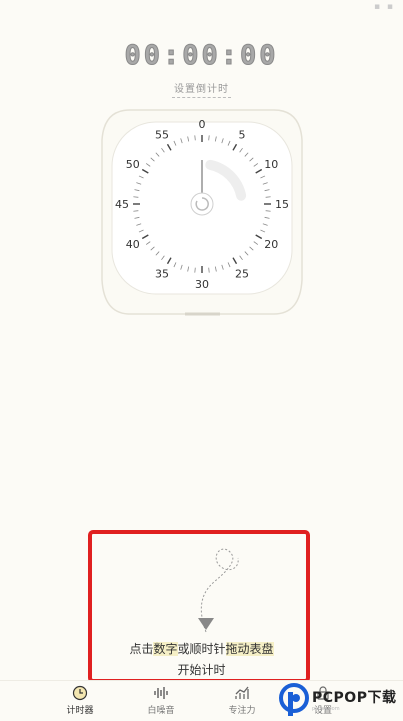 This screenshot has width=403, height=721. What do you see at coordinates (201, 670) in the screenshot?
I see `hint-text-line2: 开始计时` at bounding box center [201, 670].